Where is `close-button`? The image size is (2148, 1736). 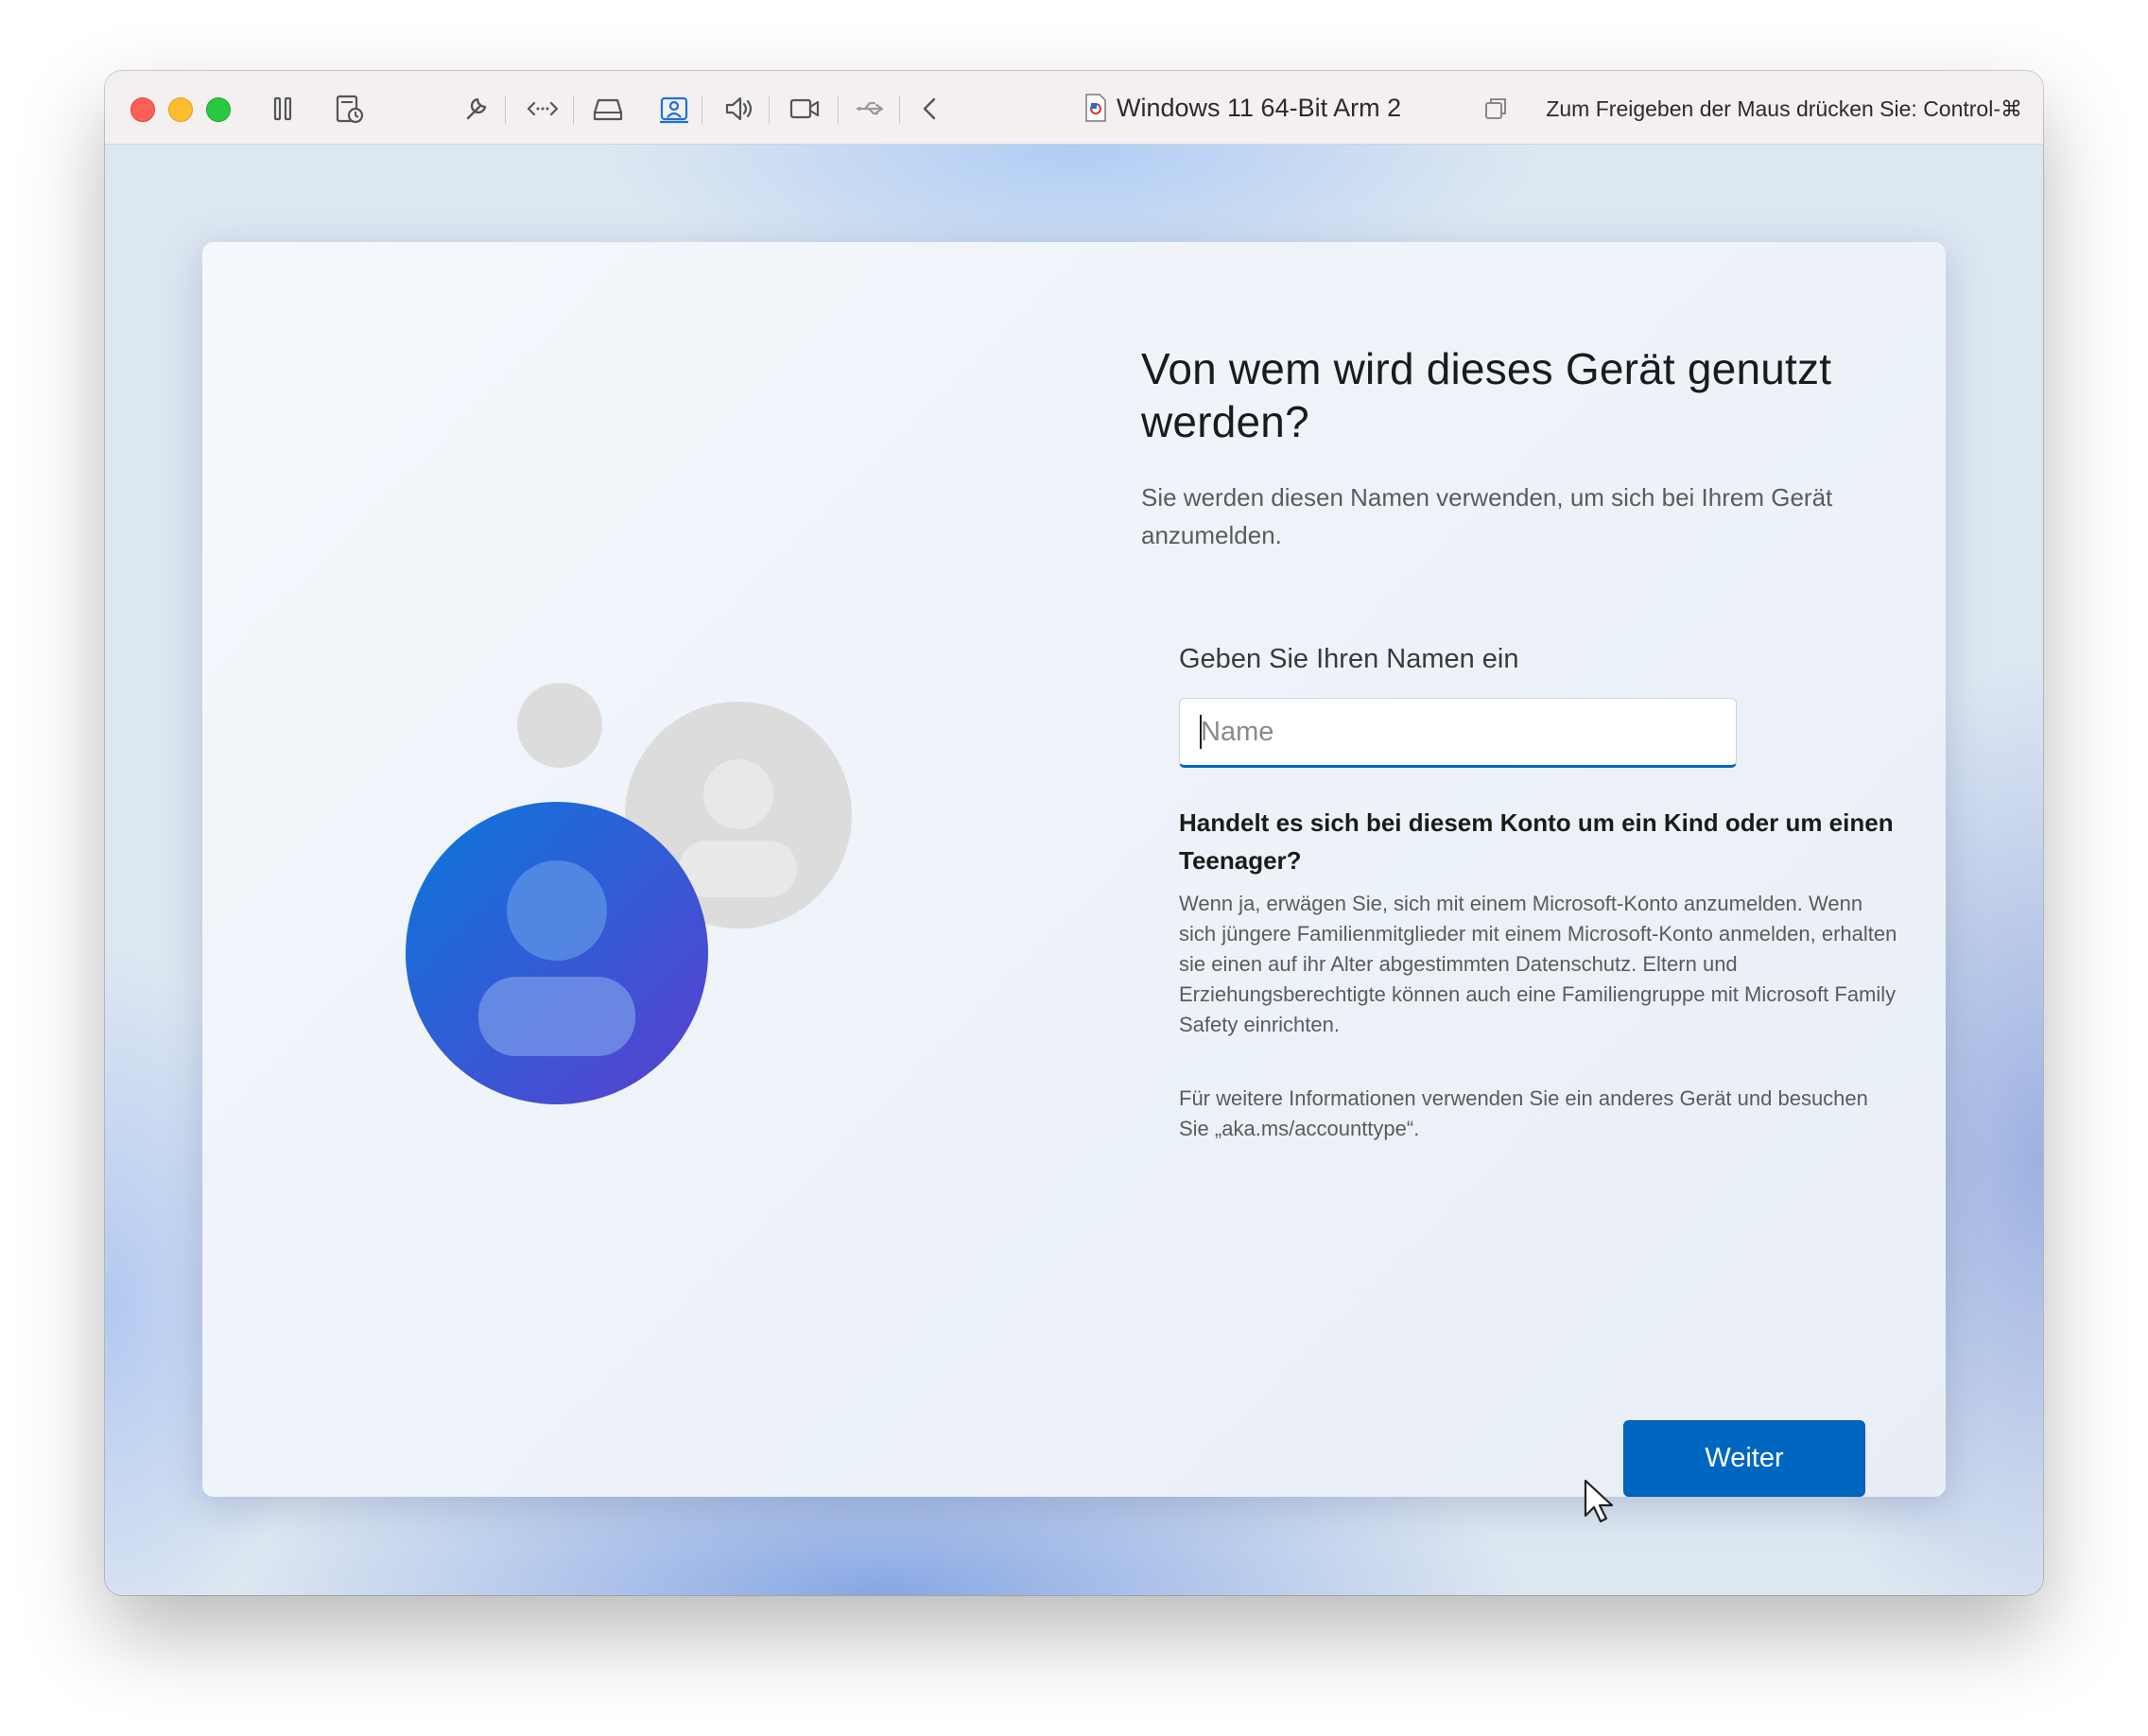
close-button is located at coordinates (142, 109).